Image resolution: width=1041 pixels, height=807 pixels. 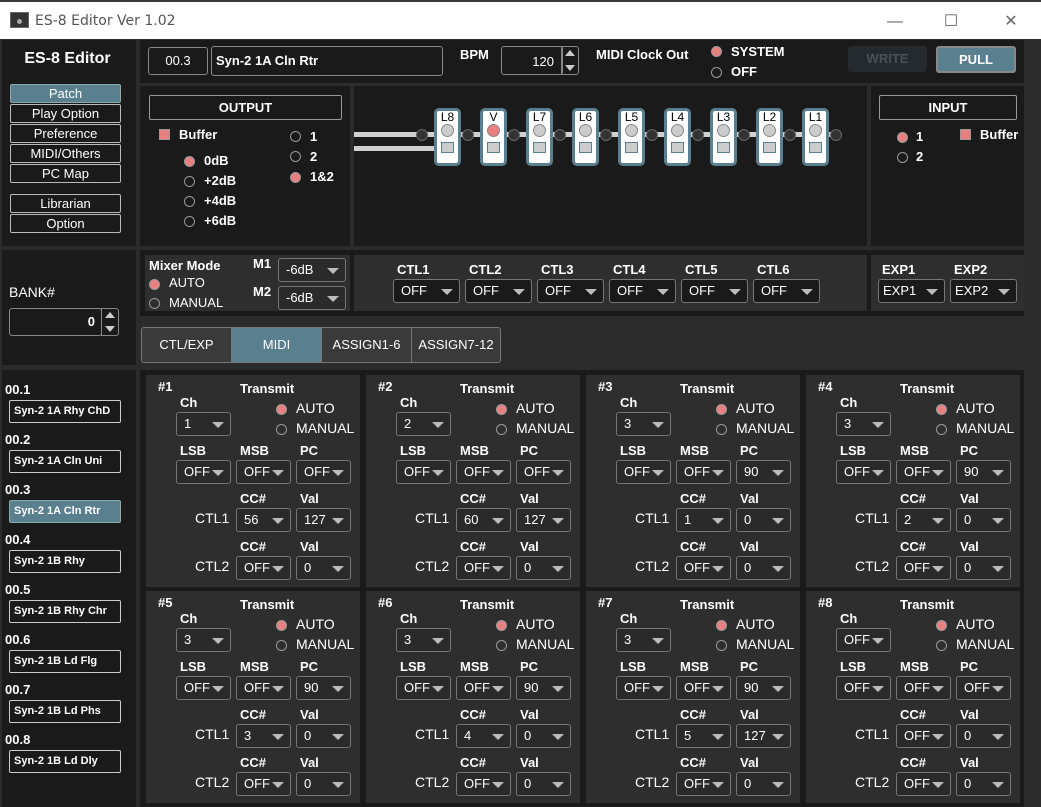 I want to click on tab-assign1-6: ASSIGN1-6, so click(x=366, y=345).